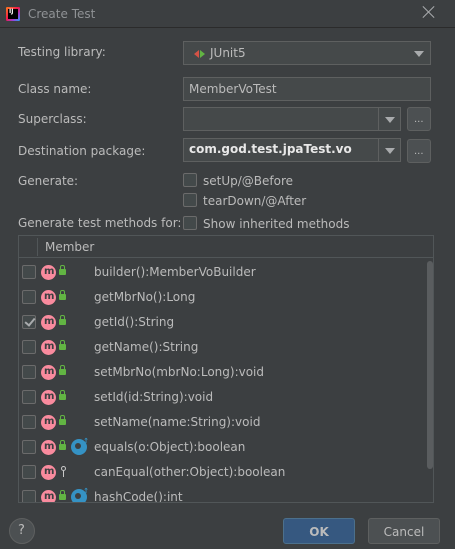 The width and height of the screenshot is (455, 549). What do you see at coordinates (69, 247) in the screenshot?
I see `member-column-header: Member` at bounding box center [69, 247].